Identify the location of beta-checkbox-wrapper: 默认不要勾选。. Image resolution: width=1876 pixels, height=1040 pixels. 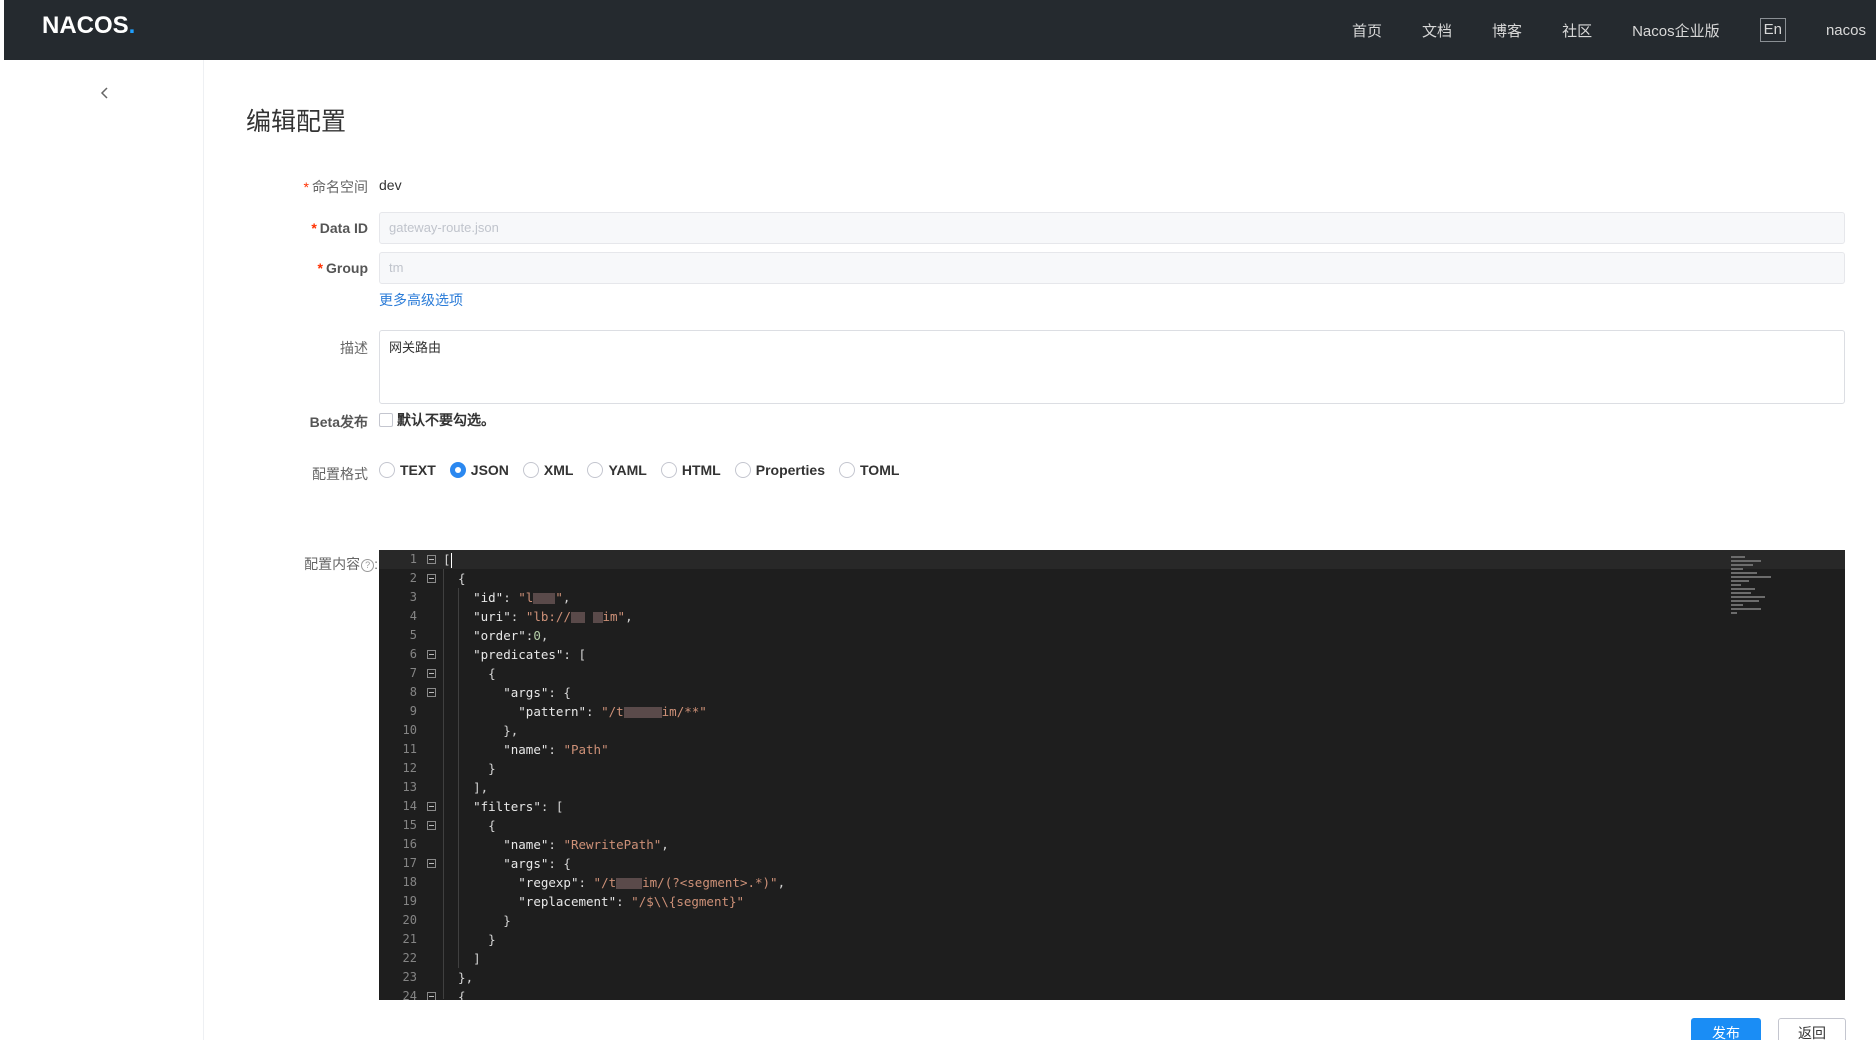
(437, 420).